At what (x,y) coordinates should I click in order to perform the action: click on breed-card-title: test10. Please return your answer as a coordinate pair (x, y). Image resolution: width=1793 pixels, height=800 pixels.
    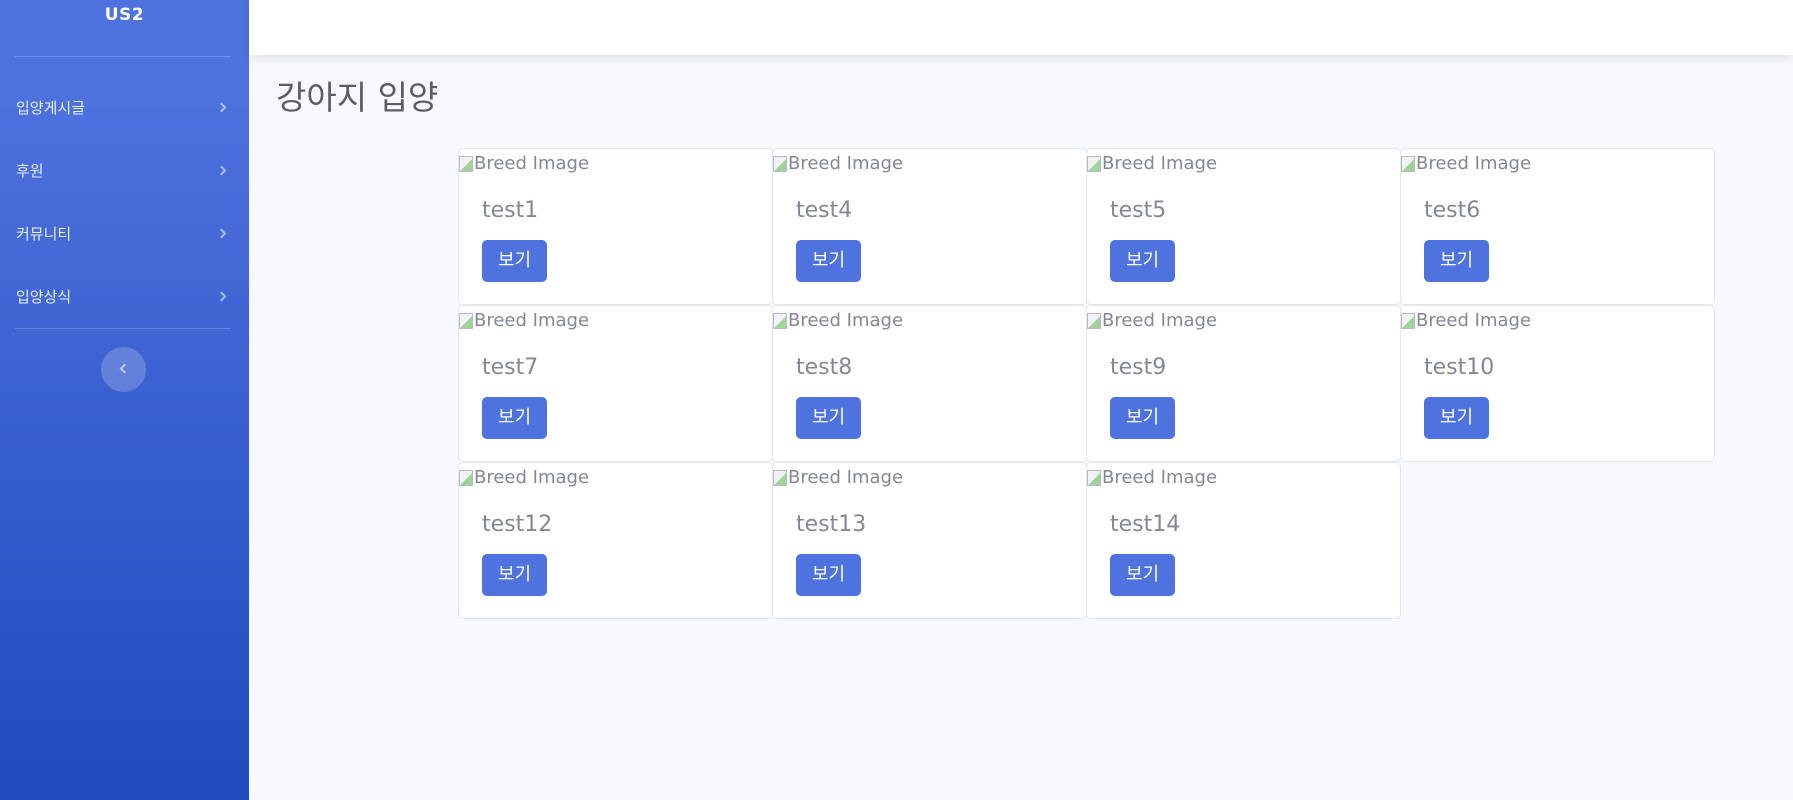
    Looking at the image, I should click on (1459, 367).